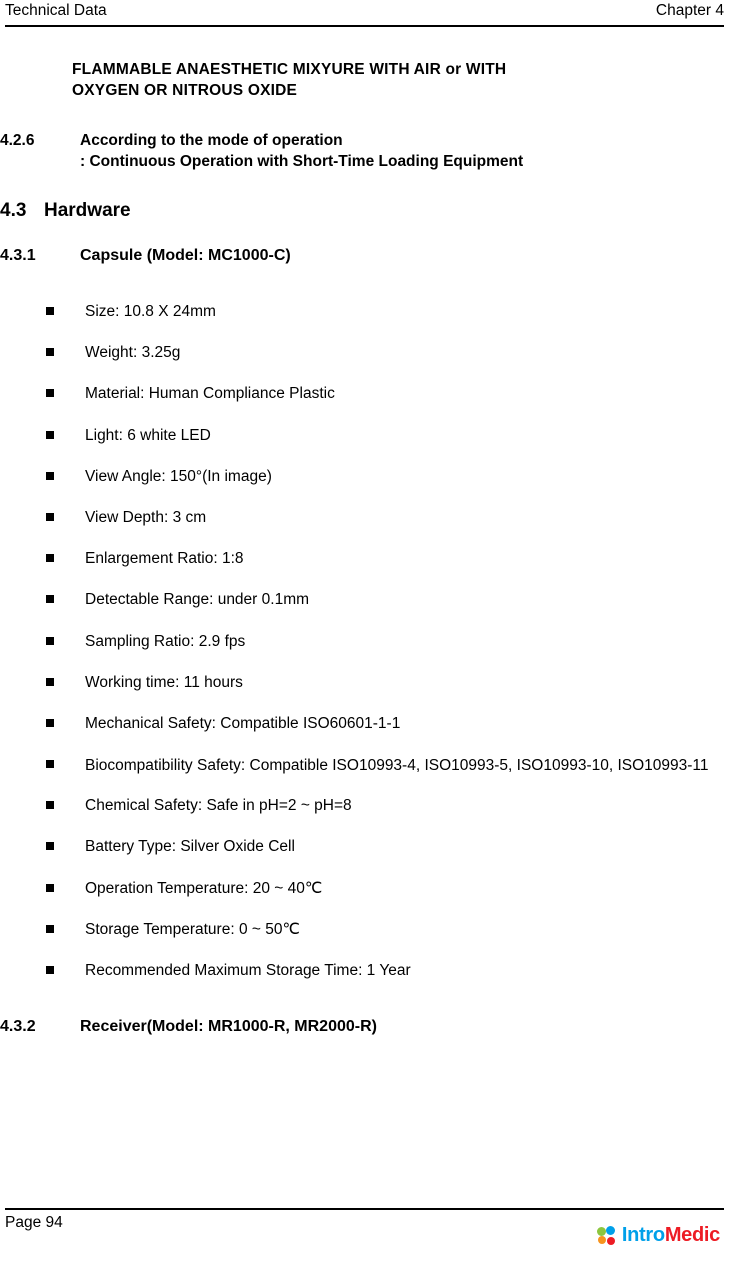  Describe the element at coordinates (360, 518) in the screenshot. I see `list-item: View Depth: 3 cm` at that location.